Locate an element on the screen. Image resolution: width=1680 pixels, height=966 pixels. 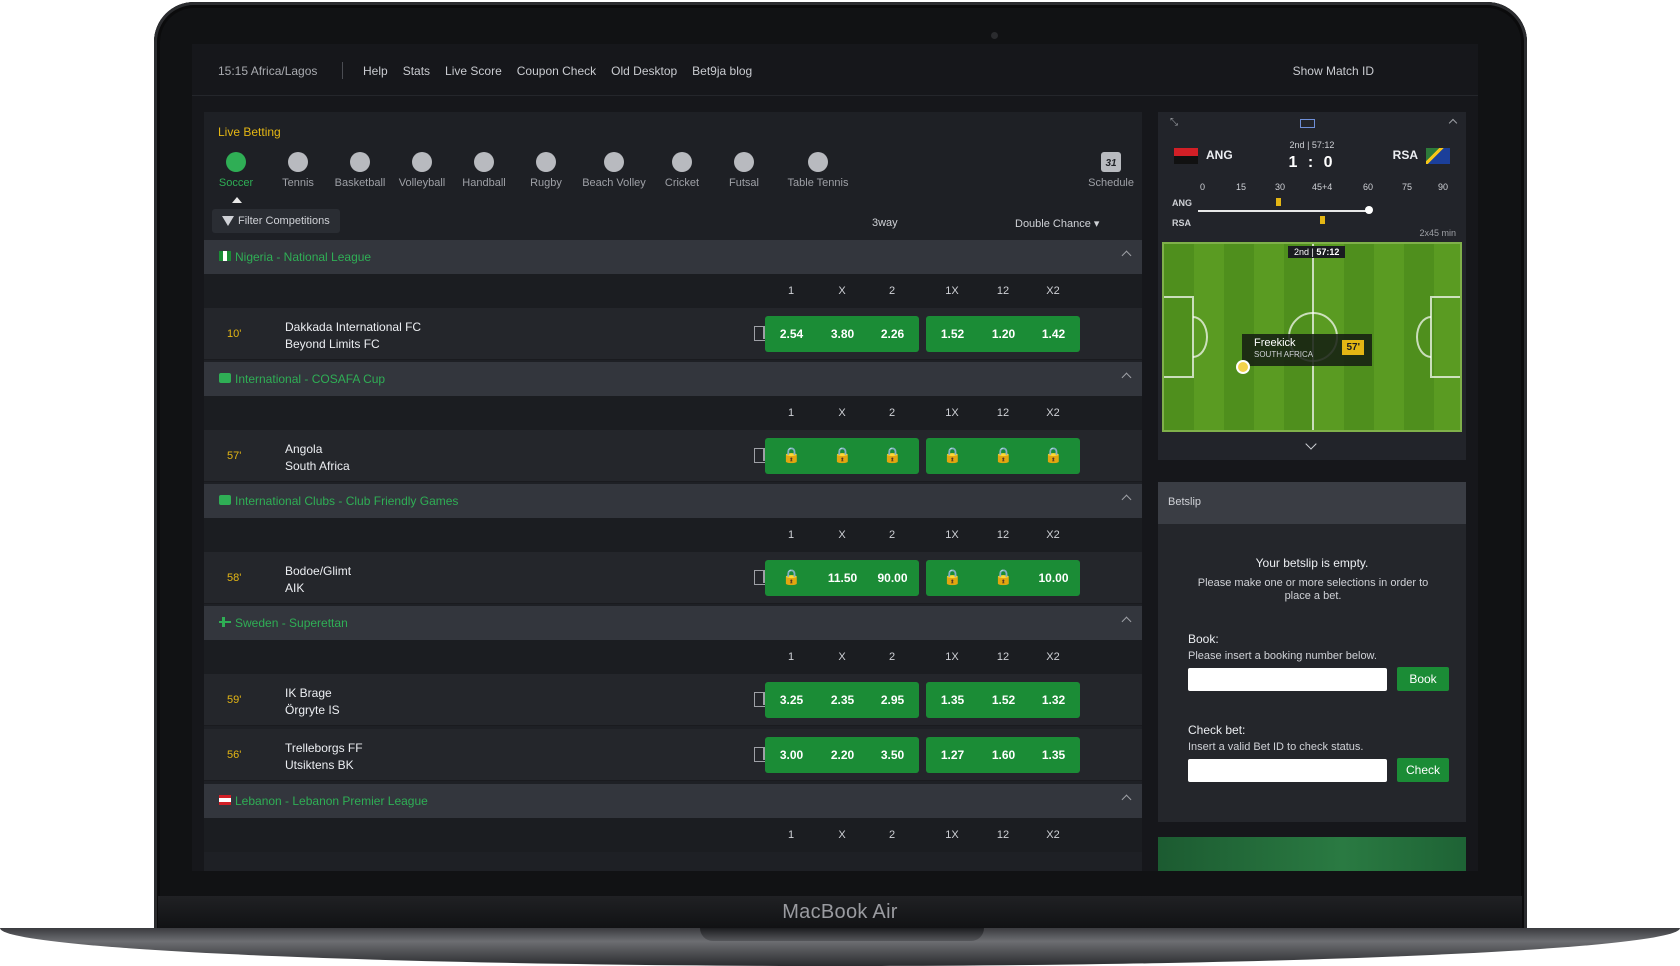
tab-label: Futsal is located at coordinates (744, 183).